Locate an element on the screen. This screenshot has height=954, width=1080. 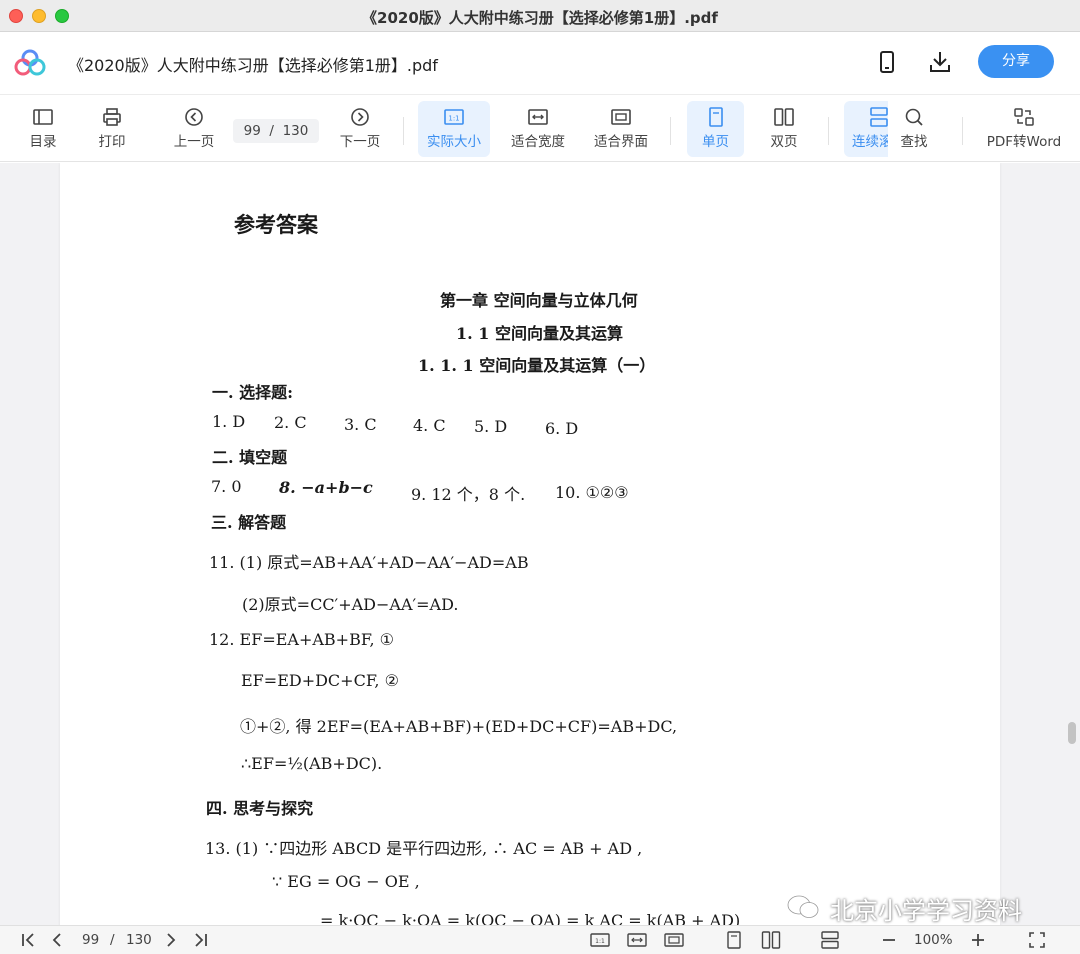
fit-page-small-button is located at coordinates (674, 940).